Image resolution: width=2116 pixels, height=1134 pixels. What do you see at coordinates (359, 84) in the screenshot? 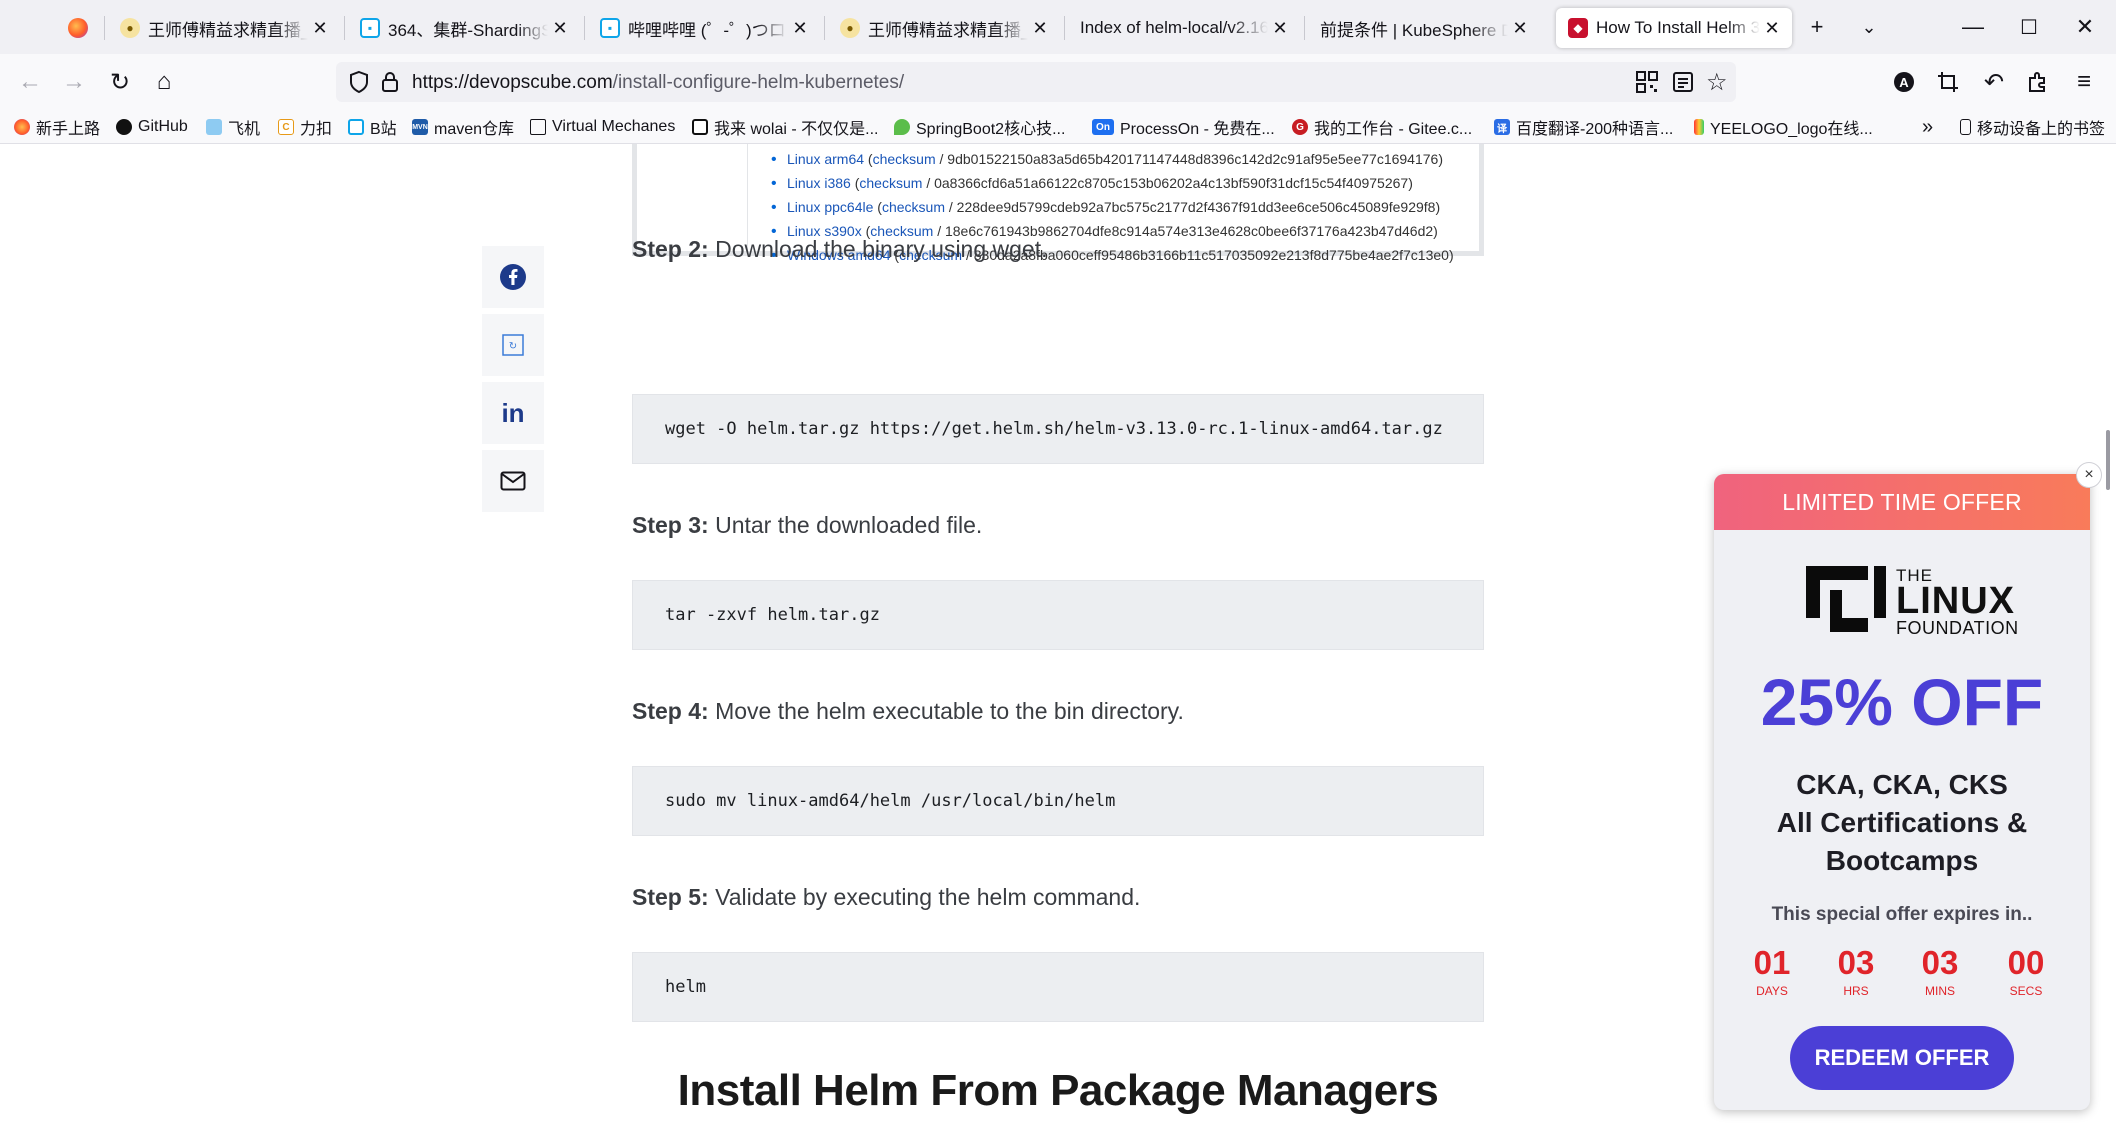
I see `shield-icon` at bounding box center [359, 84].